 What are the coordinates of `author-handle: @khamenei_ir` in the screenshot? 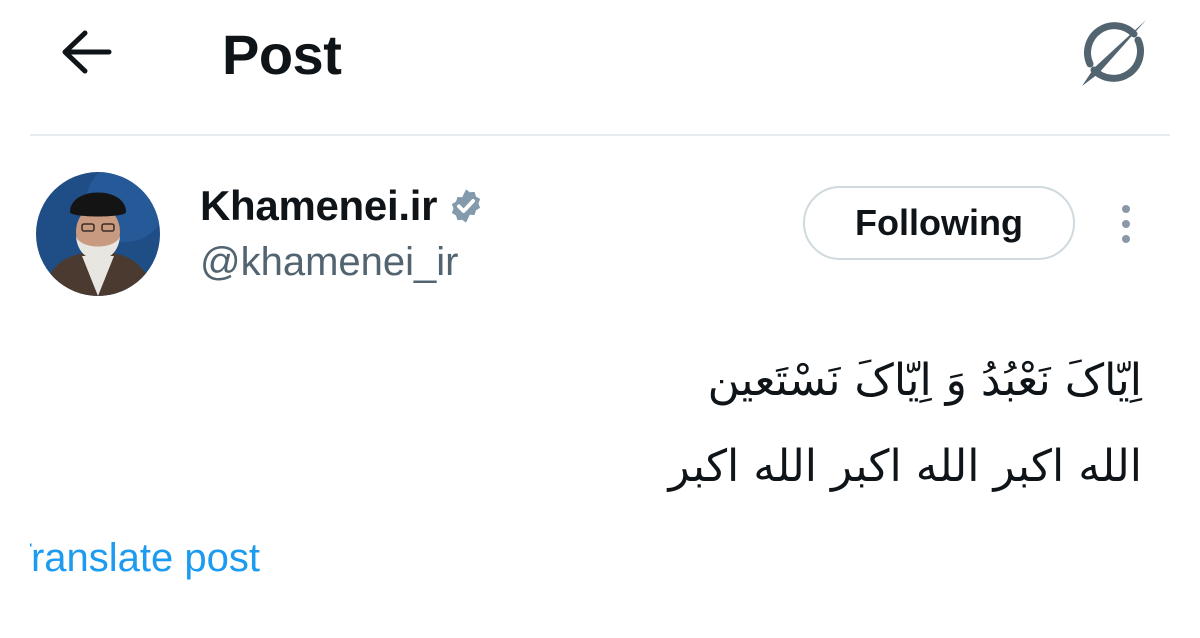 It's located at (329, 262).